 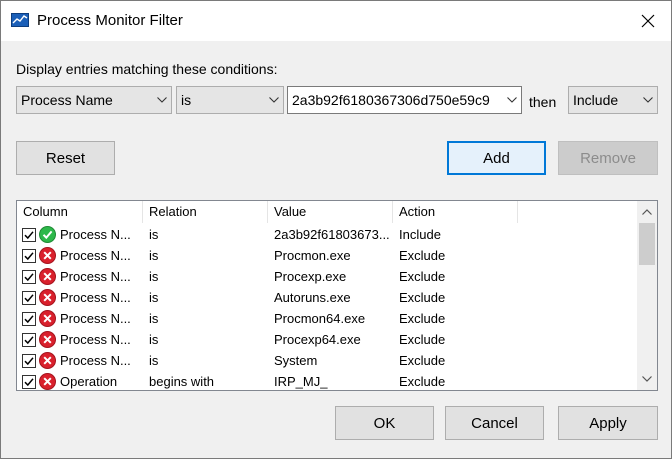 I want to click on table-row: Process N... is Autoruns.exe Exclude, so click(x=327, y=297).